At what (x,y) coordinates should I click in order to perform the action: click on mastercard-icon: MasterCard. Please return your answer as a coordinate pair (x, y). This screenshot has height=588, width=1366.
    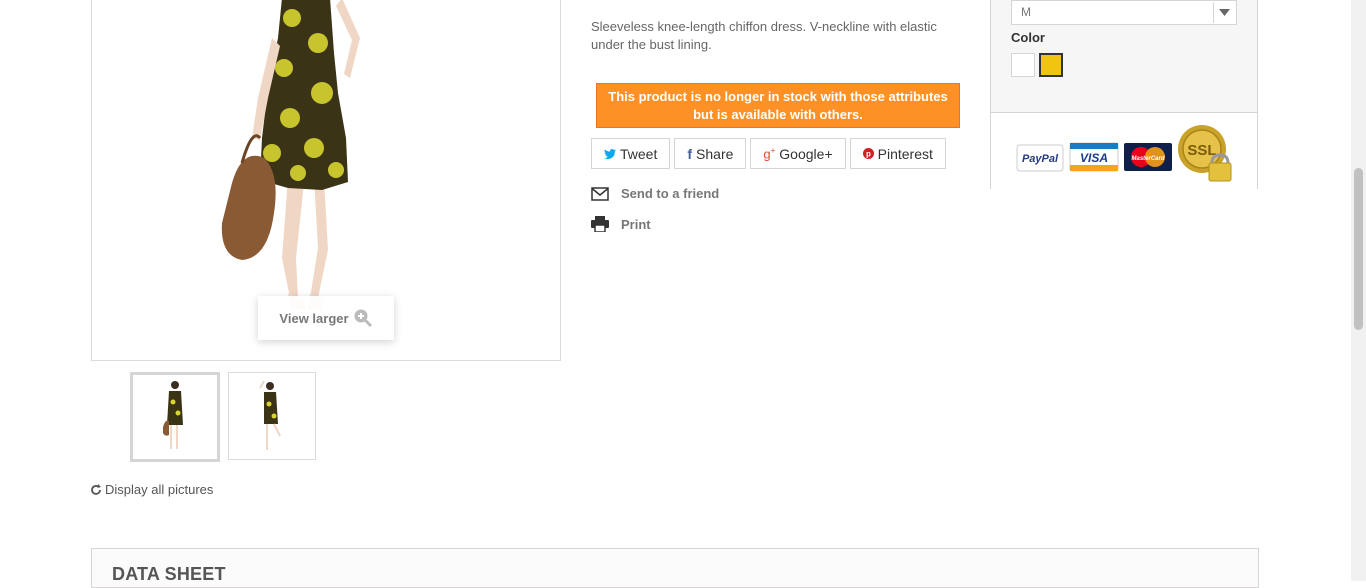
    Looking at the image, I should click on (1148, 157).